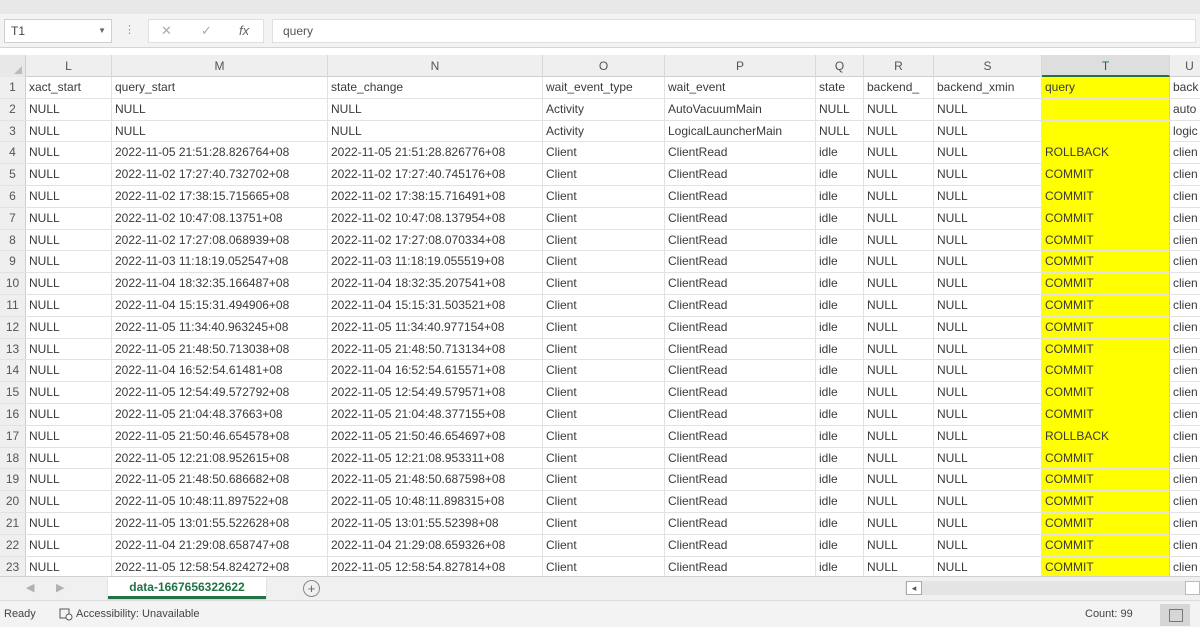  I want to click on cell-s11: NULL, so click(988, 305).